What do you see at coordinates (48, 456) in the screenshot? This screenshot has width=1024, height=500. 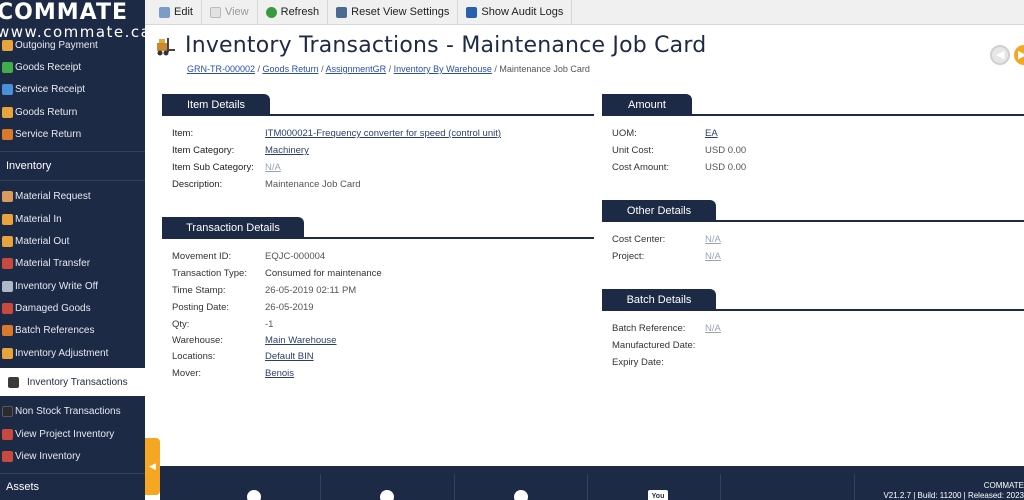 I see `sidebar-item-label: View Inventory` at bounding box center [48, 456].